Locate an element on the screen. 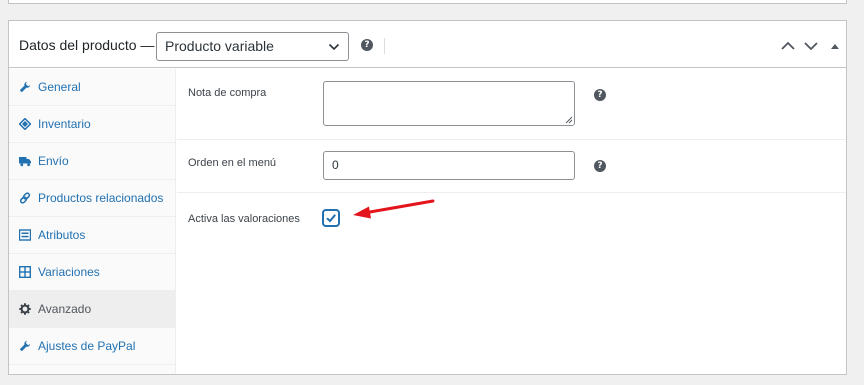 Image resolution: width=864 pixels, height=385 pixels. tab-label: Variaciones is located at coordinates (69, 272).